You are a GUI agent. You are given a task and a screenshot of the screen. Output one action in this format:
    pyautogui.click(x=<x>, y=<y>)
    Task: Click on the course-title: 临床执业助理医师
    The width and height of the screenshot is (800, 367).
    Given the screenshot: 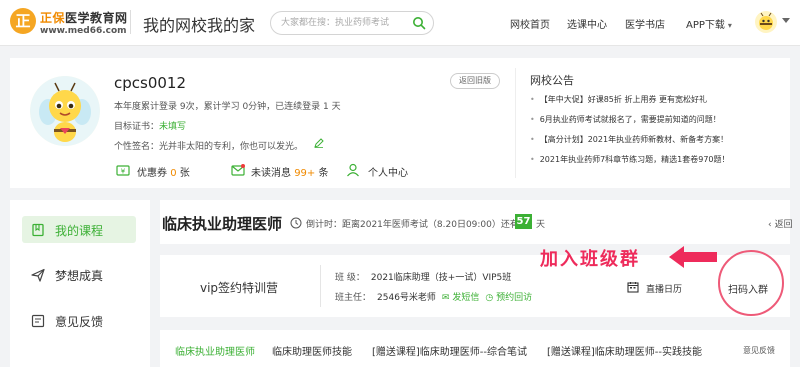 What is the action you would take?
    pyautogui.click(x=222, y=224)
    